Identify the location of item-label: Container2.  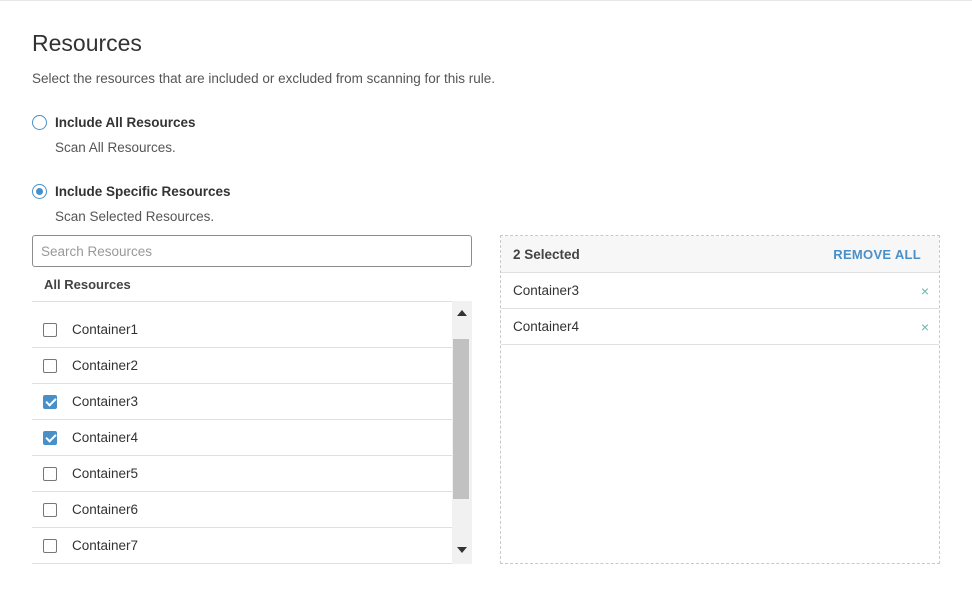
(105, 365).